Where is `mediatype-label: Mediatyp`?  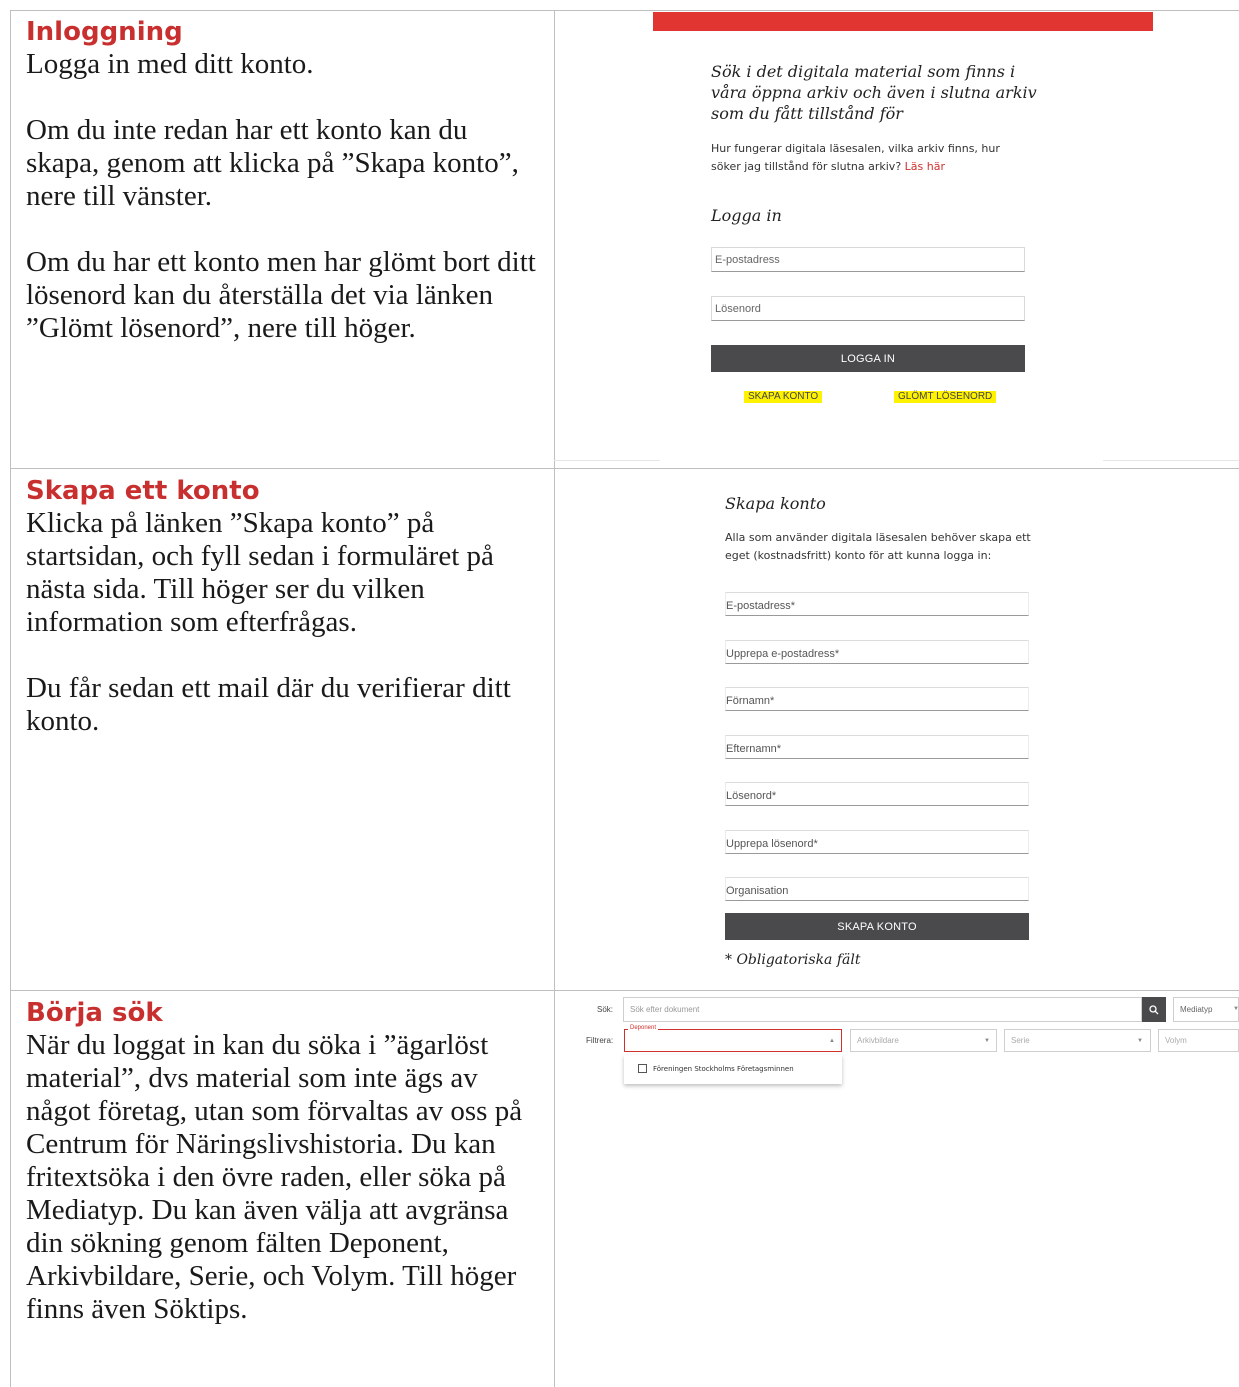
mediatype-label: Mediatyp is located at coordinates (1196, 1009).